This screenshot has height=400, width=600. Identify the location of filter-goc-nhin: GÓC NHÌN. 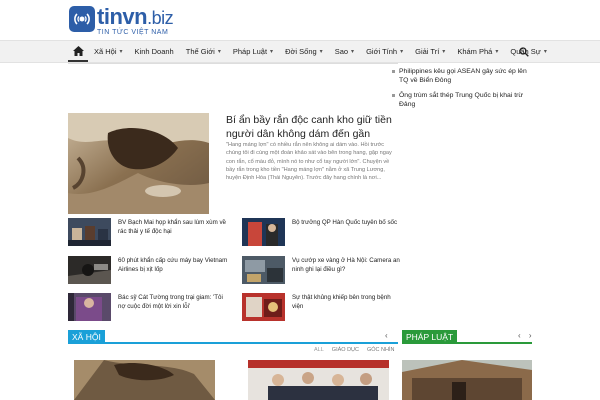
(381, 350).